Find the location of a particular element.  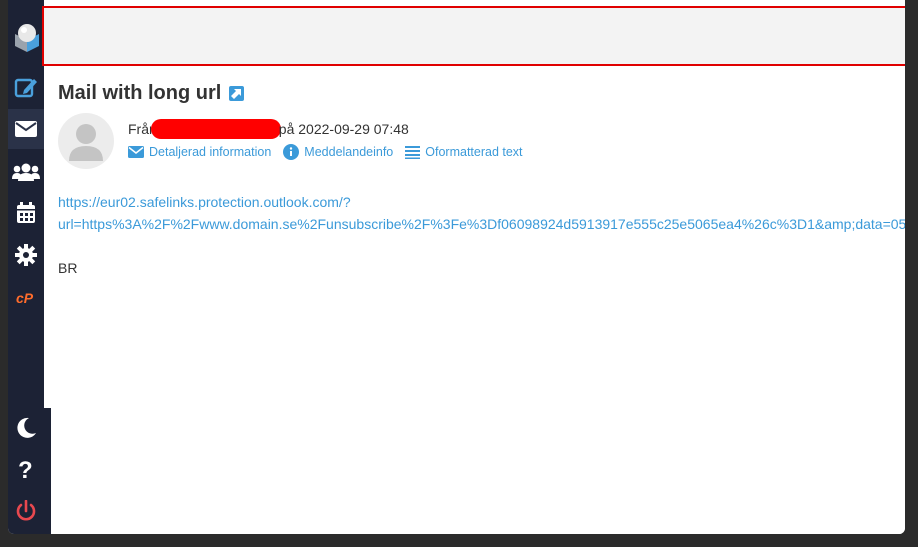

cpanel-icon: cP is located at coordinates (25, 298).